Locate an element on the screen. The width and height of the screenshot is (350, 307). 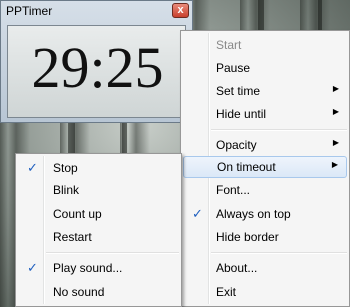
menu-item-label: Blink is located at coordinates (66, 190).